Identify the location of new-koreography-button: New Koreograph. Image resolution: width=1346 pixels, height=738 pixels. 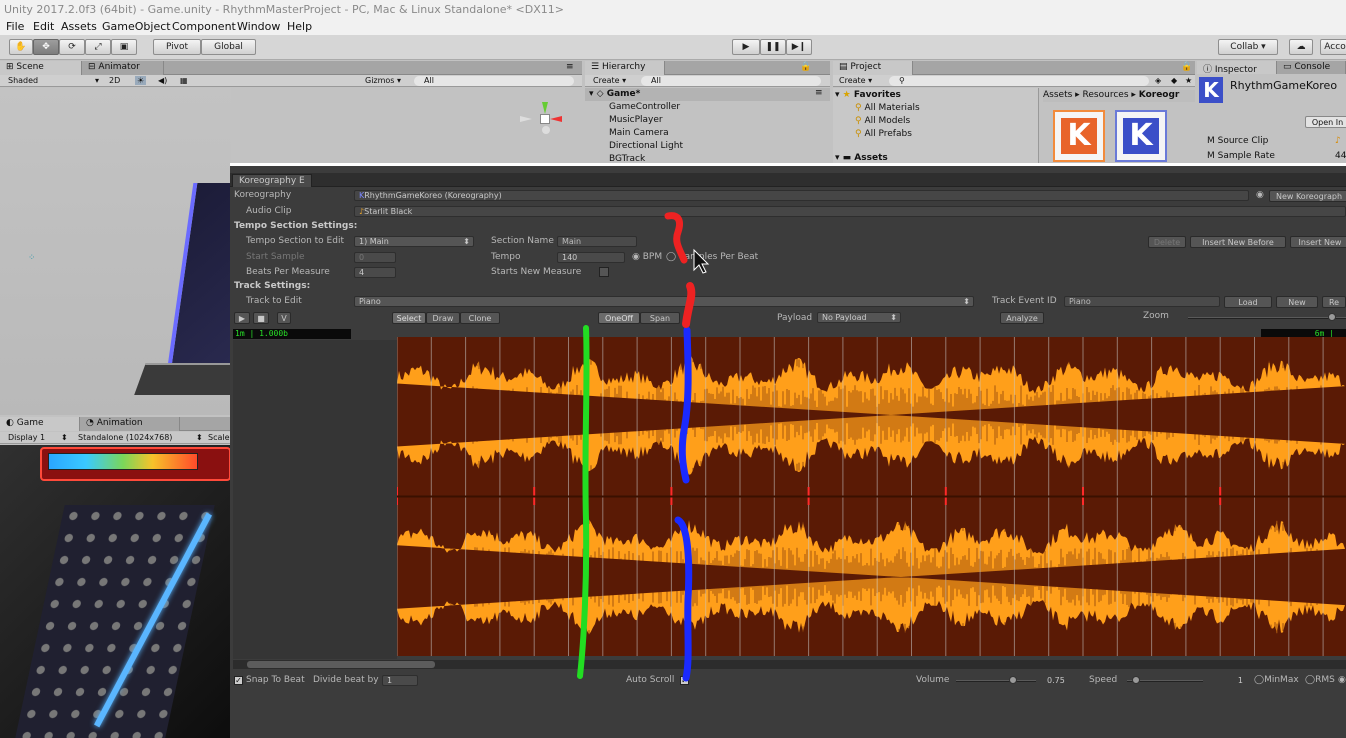
(1307, 196).